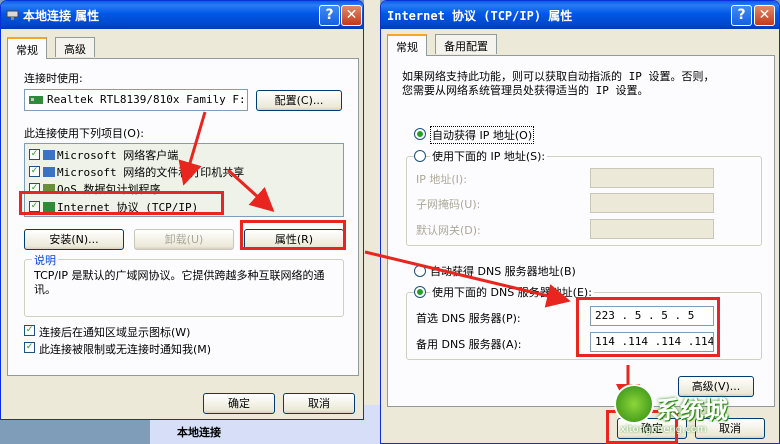  I want to click on subnet-field, so click(652, 203).